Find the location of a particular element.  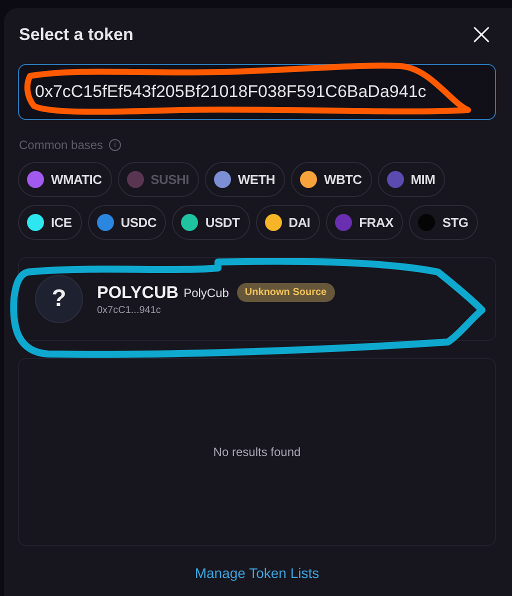

token-chip: USDT is located at coordinates (211, 222).